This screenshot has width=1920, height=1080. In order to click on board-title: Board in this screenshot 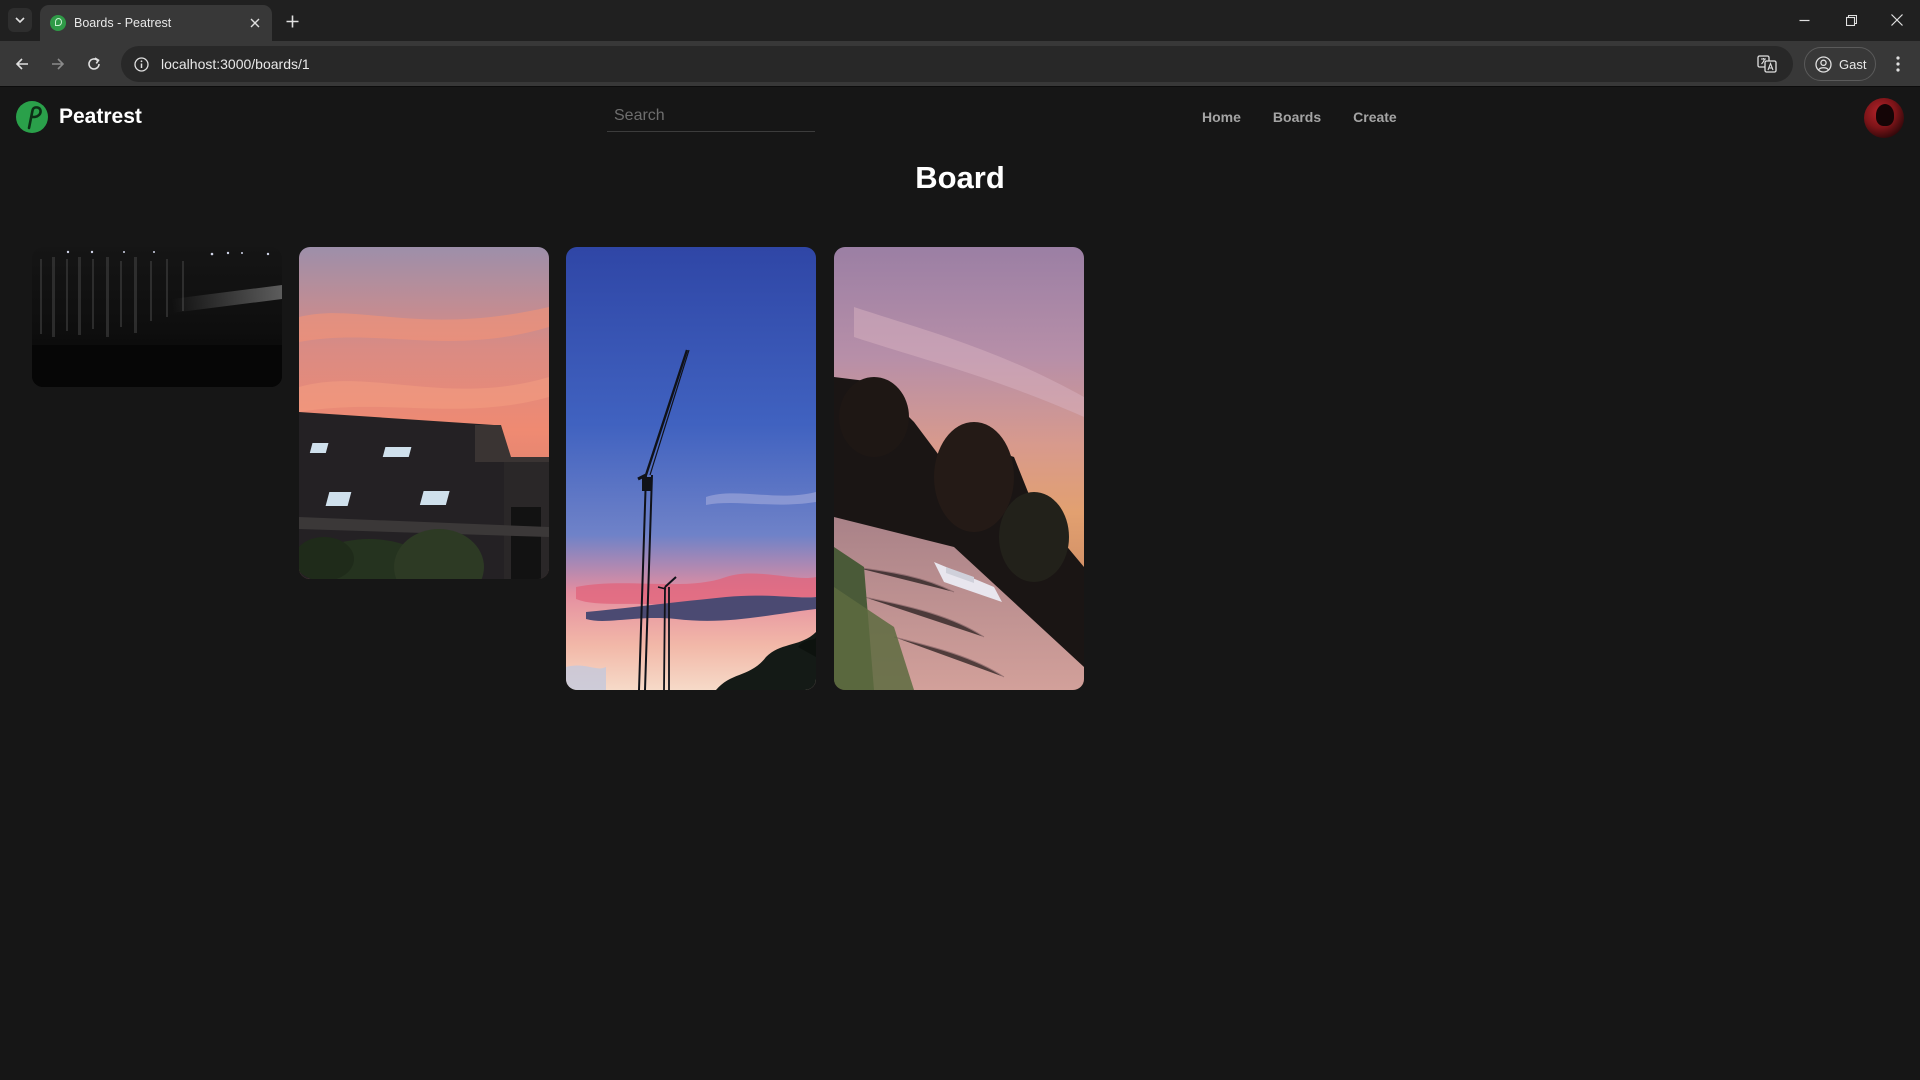, I will do `click(960, 177)`.